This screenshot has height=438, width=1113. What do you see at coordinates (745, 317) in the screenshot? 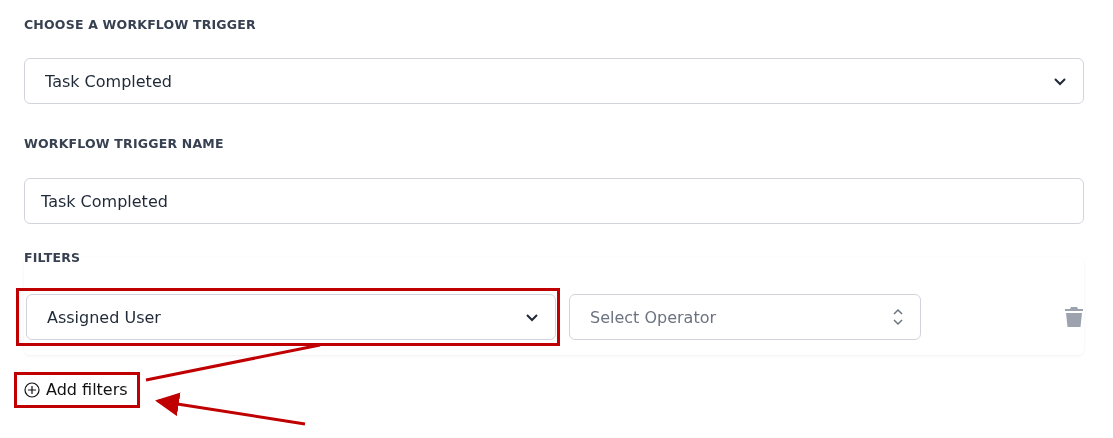
I see `operator-select: Select Operator` at bounding box center [745, 317].